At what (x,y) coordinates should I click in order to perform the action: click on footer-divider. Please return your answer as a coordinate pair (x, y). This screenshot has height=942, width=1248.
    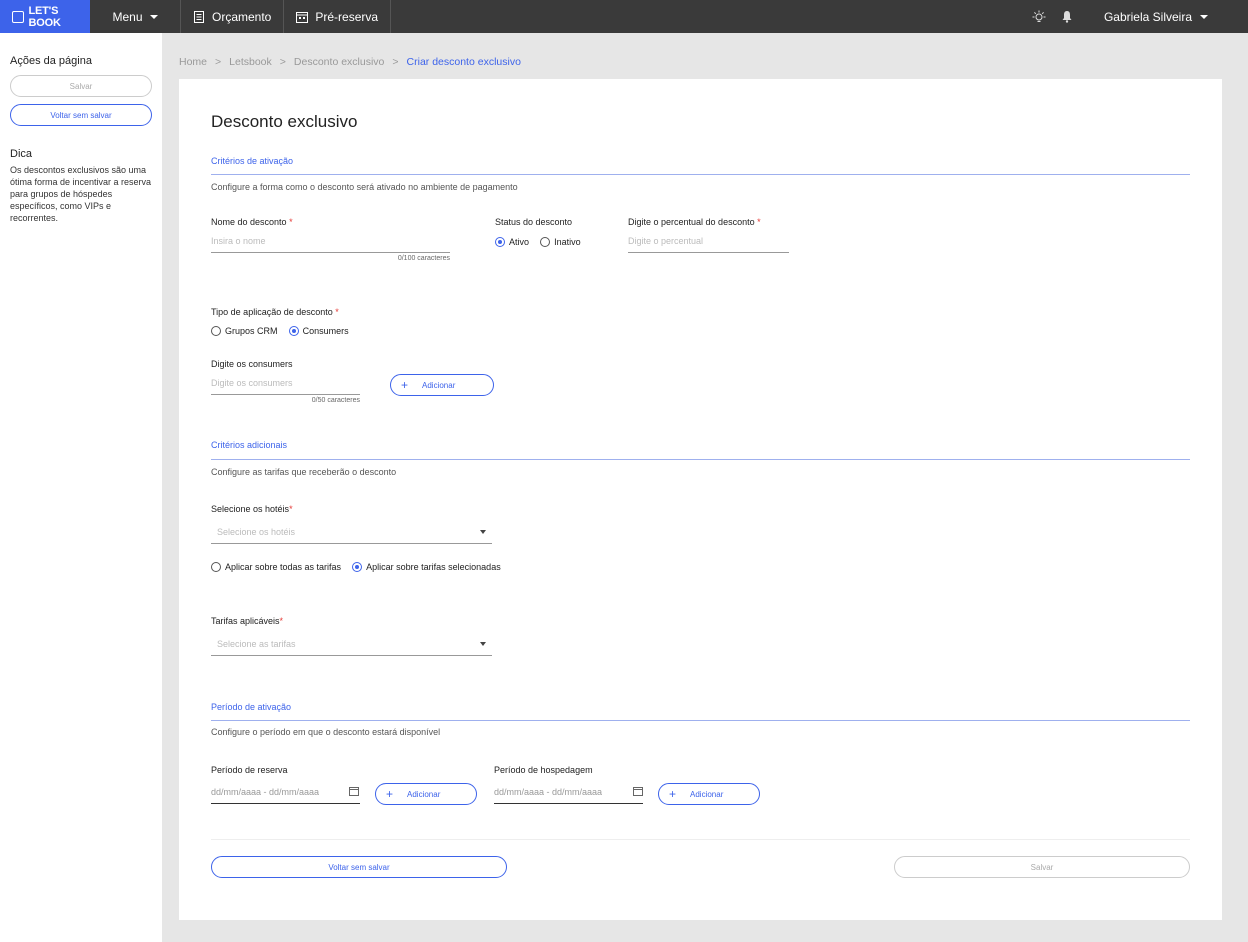
    Looking at the image, I should click on (700, 839).